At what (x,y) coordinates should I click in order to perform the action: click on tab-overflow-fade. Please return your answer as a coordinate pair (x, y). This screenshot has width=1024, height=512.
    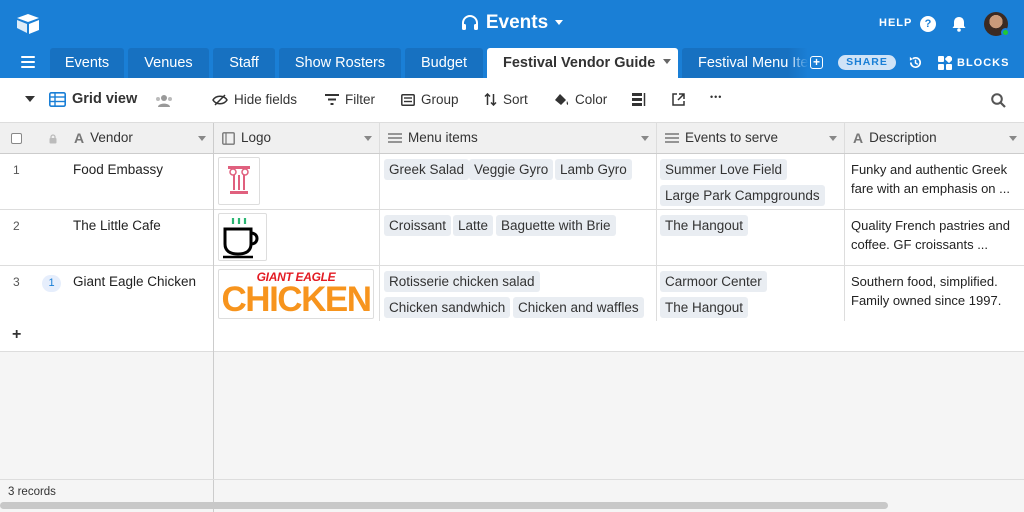
    Looking at the image, I should click on (798, 63).